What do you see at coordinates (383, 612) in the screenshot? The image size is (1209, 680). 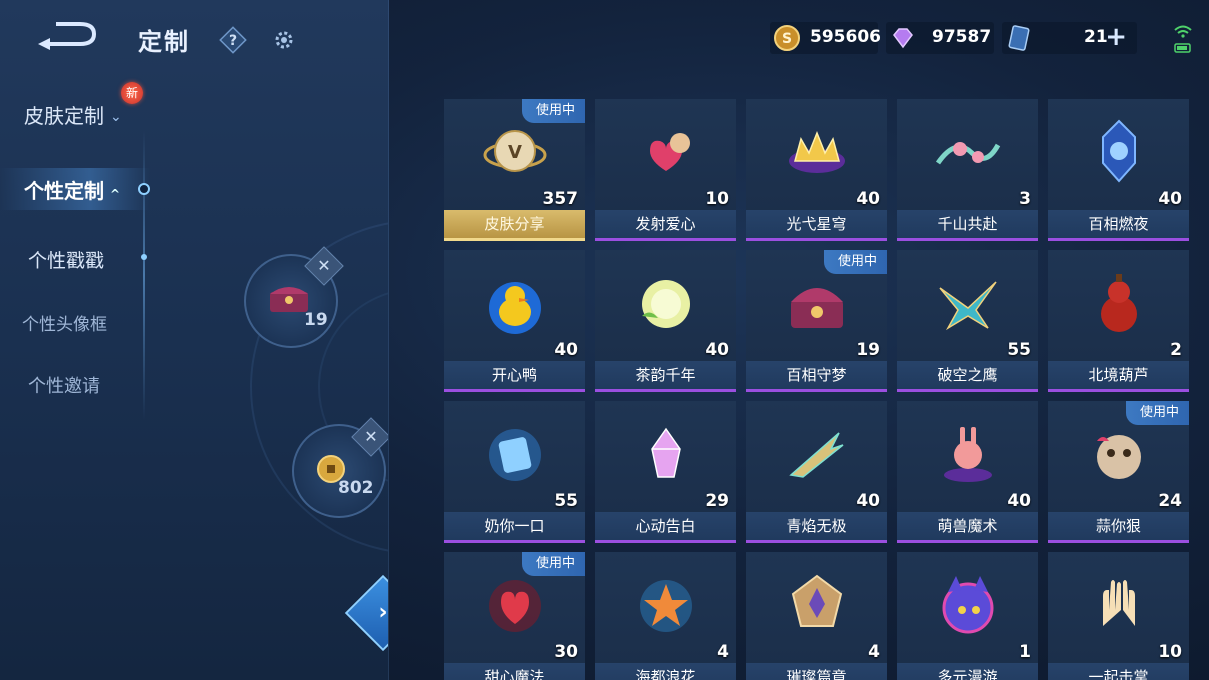 I see `chevron-right-icon: ›` at bounding box center [383, 612].